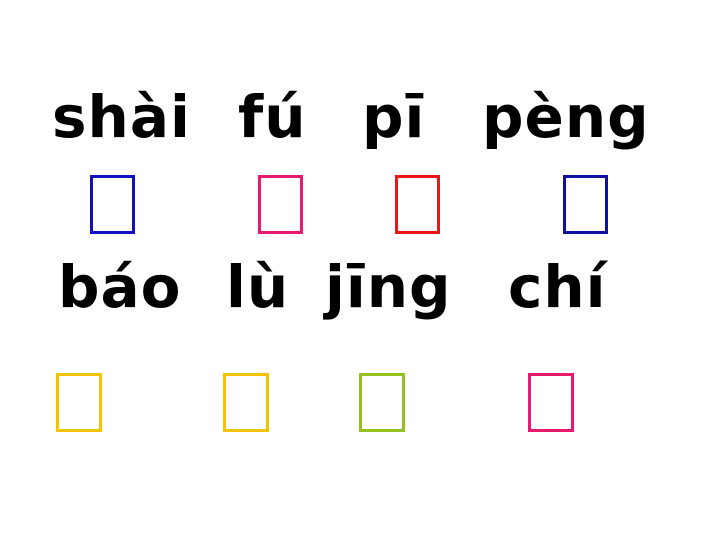 This screenshot has width=720, height=540. Describe the element at coordinates (388, 287) in the screenshot. I see `pinyin-jing: jīng` at that location.